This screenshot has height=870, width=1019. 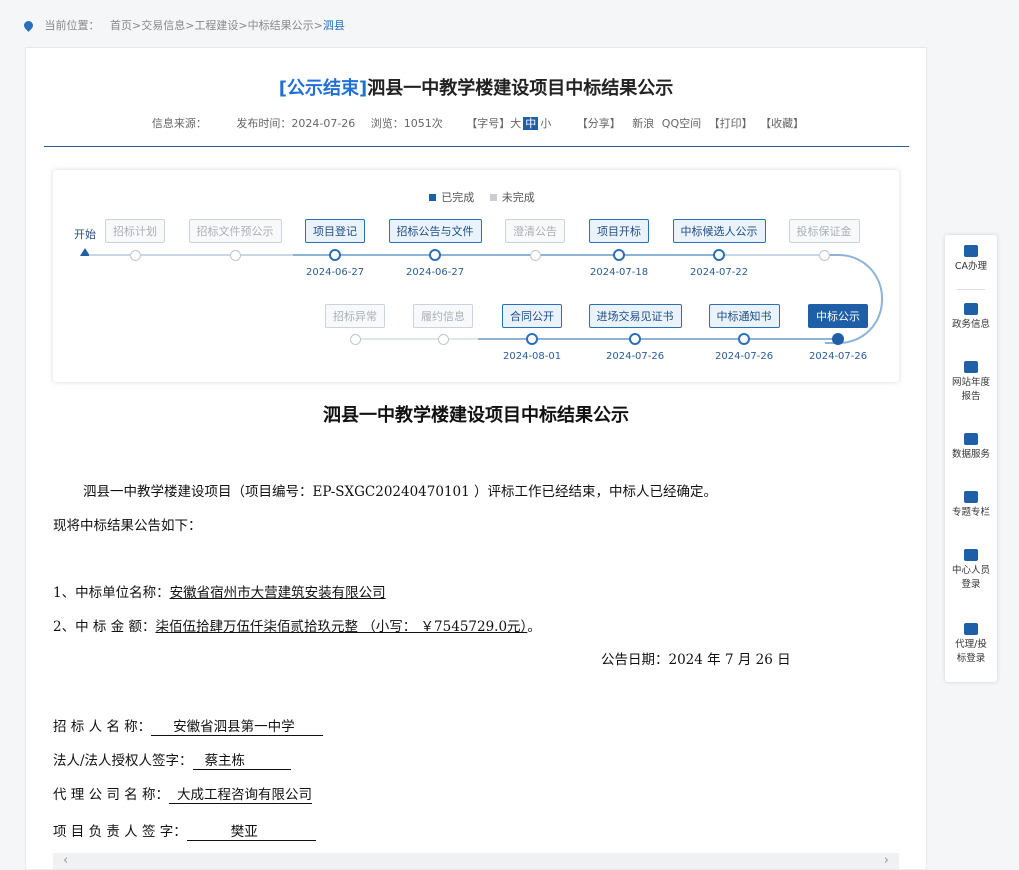 What do you see at coordinates (476, 415) in the screenshot?
I see `document-title: 泗县一中教学楼建设项目中标结果公示` at bounding box center [476, 415].